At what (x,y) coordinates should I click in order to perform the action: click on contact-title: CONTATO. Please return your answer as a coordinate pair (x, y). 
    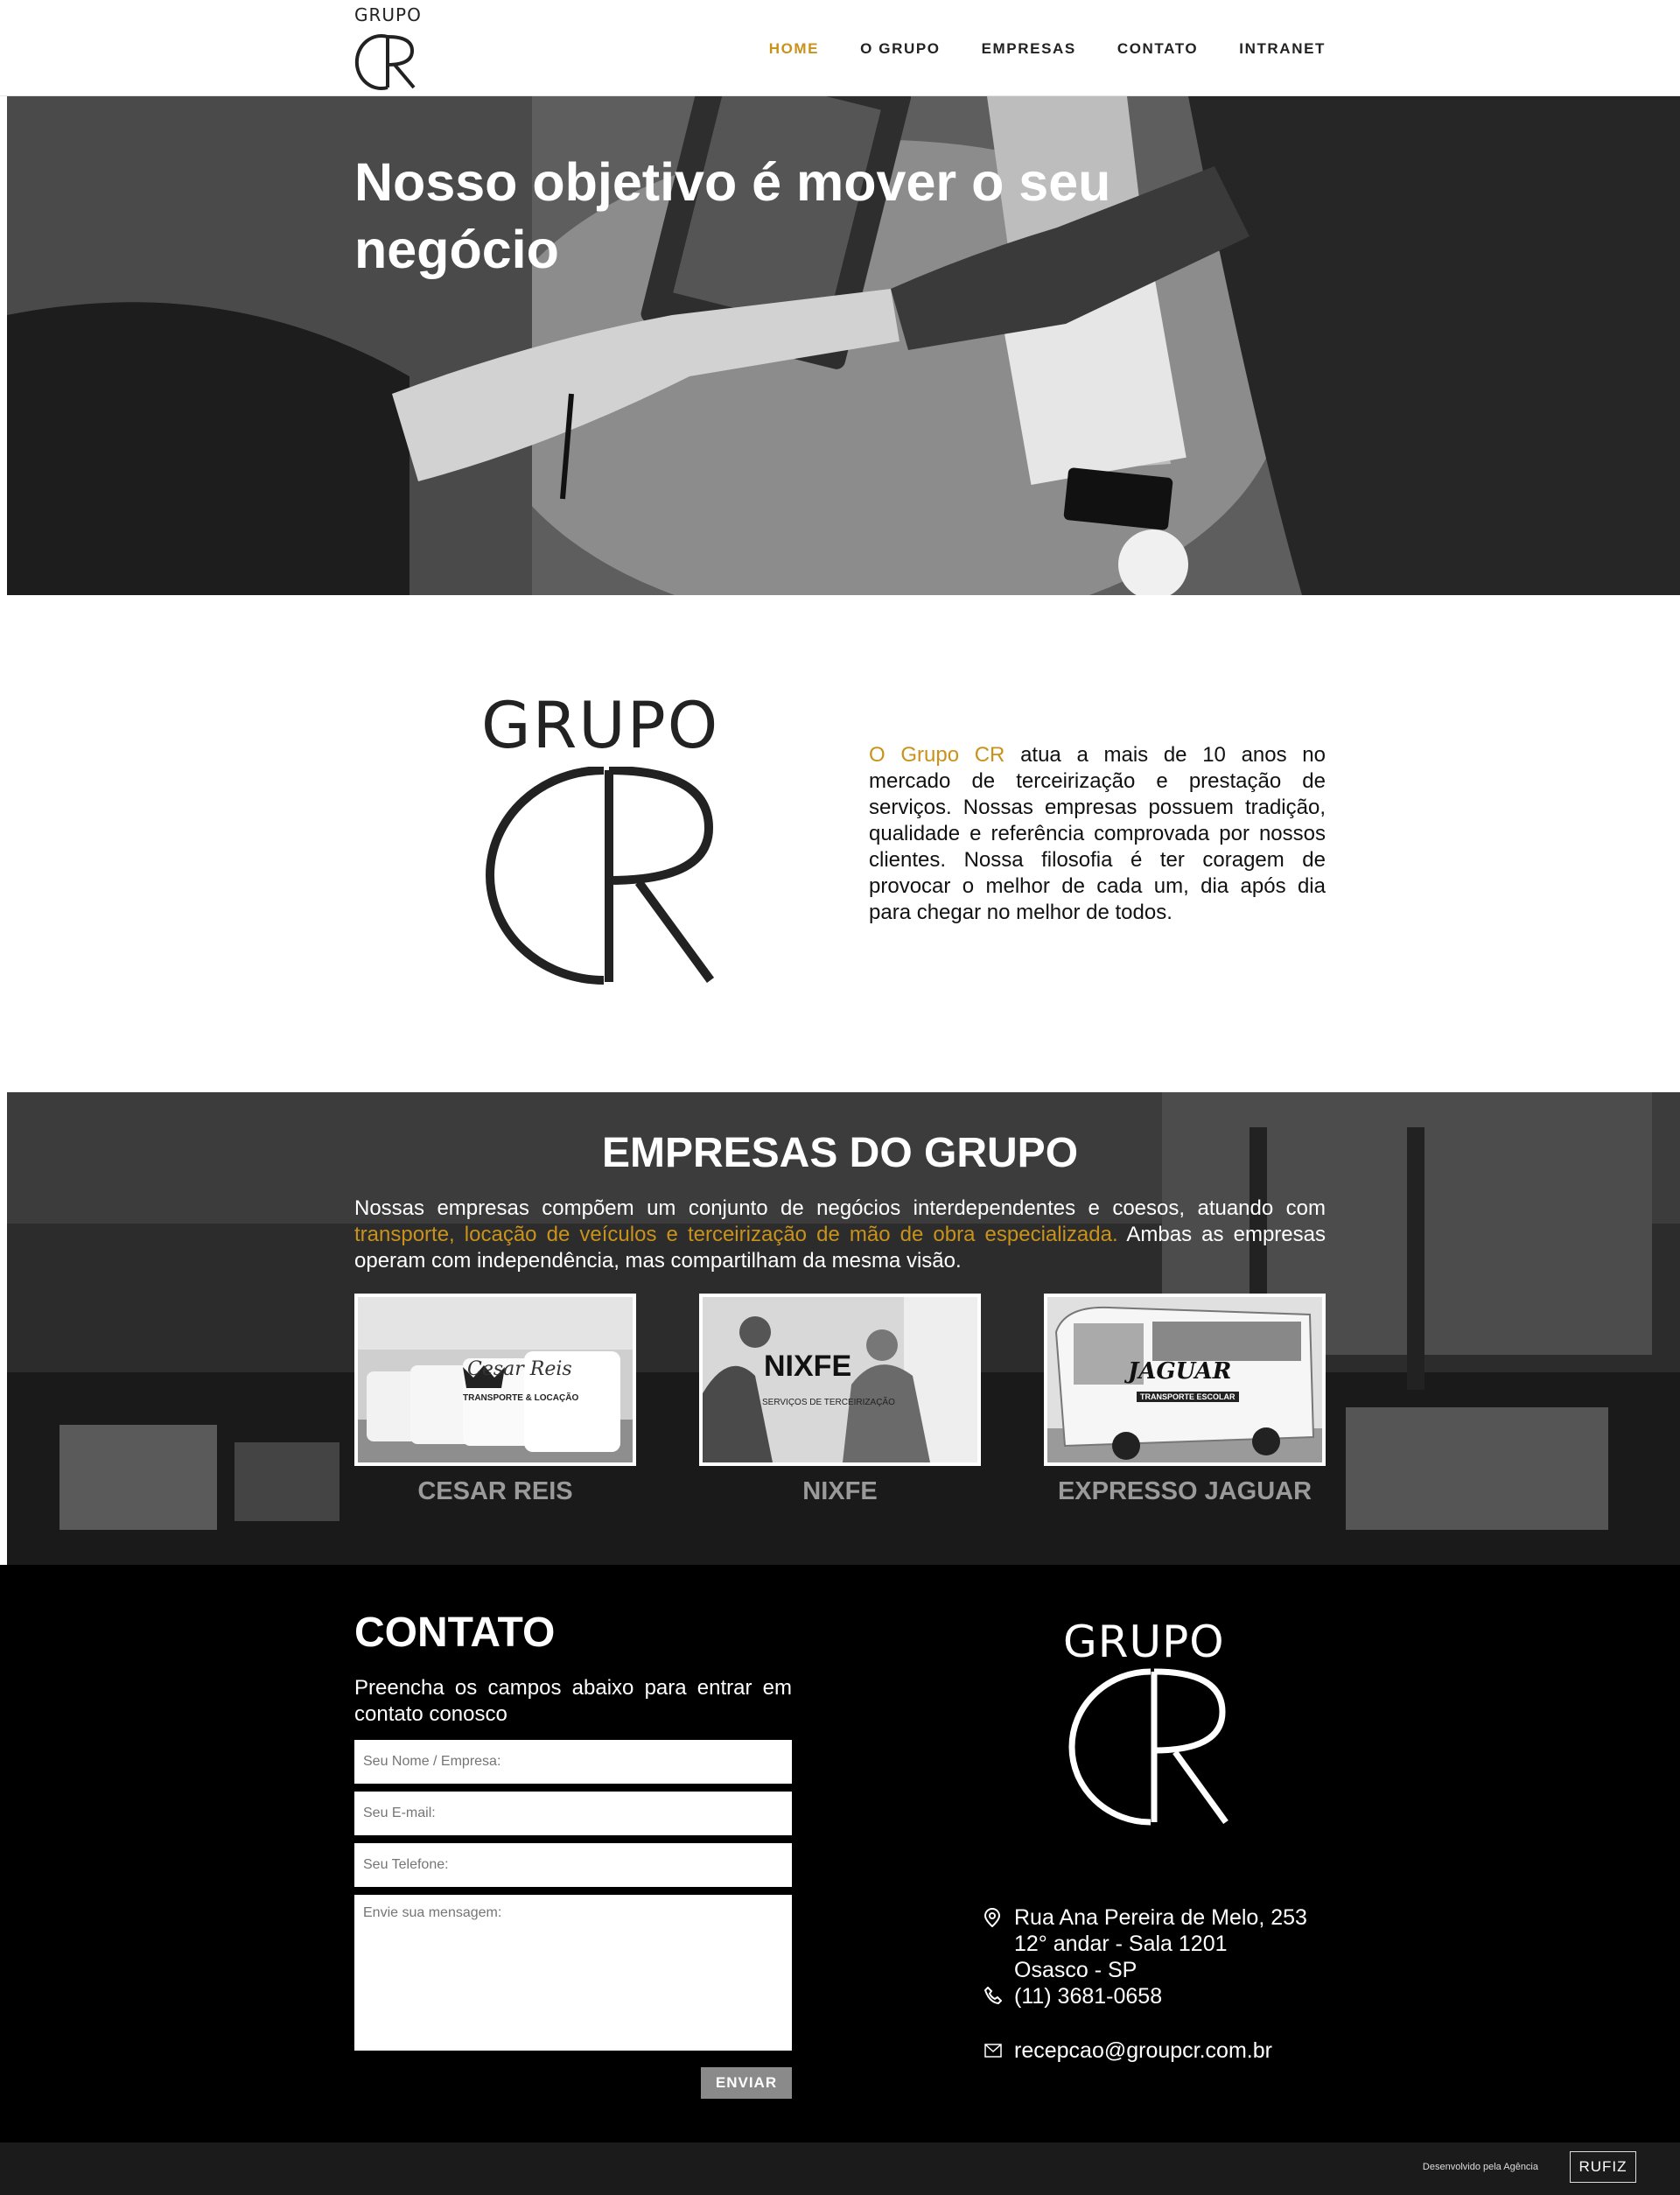
    Looking at the image, I should click on (455, 1632).